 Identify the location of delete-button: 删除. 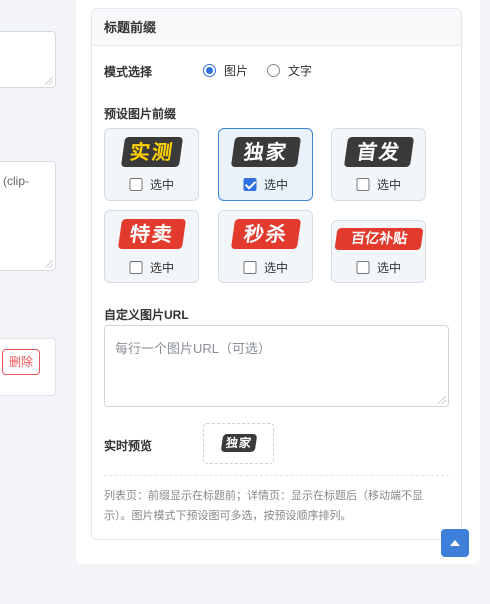
(21, 362).